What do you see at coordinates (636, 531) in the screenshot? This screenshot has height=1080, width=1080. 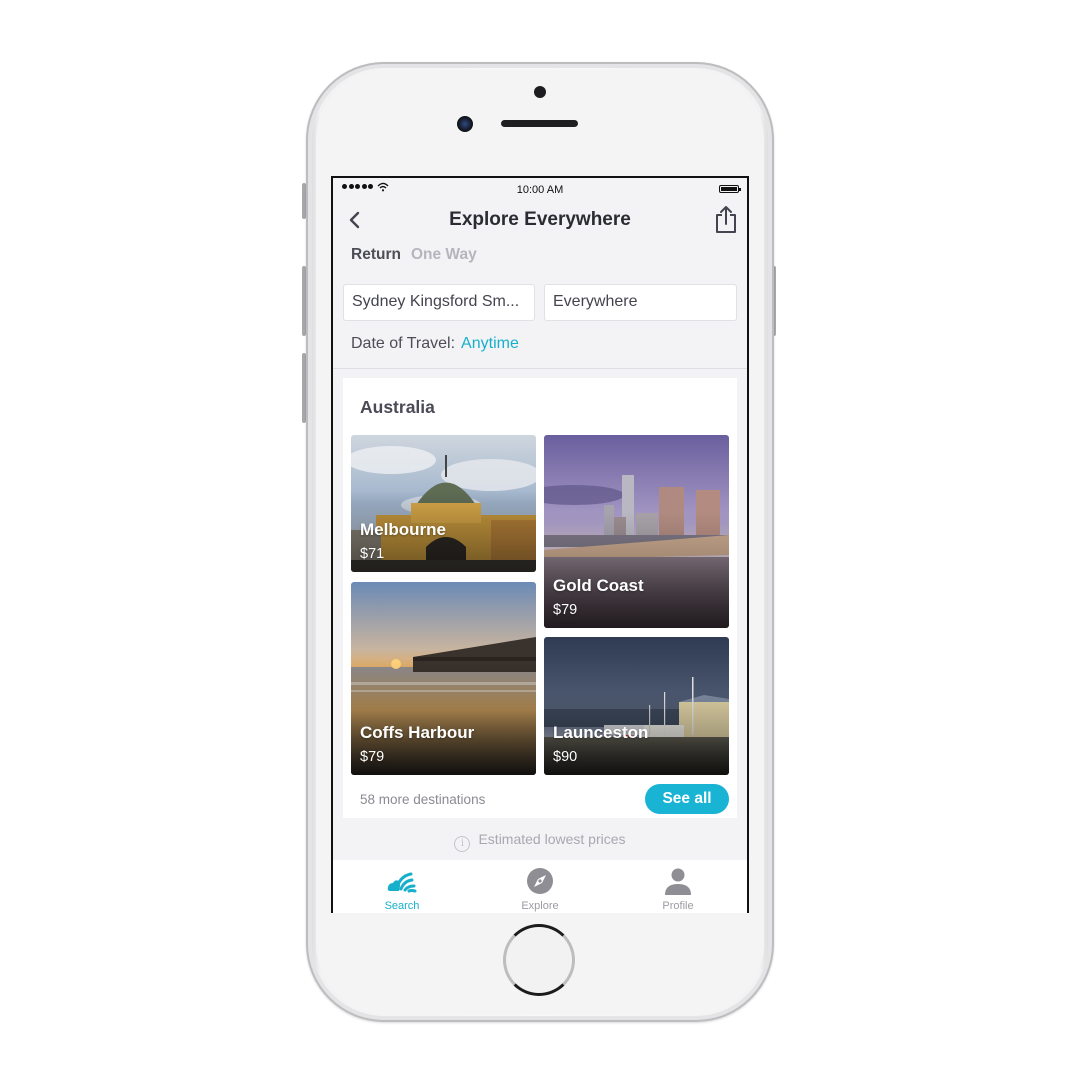 I see `destination-tile-gold-coast: Gold Coast $79` at bounding box center [636, 531].